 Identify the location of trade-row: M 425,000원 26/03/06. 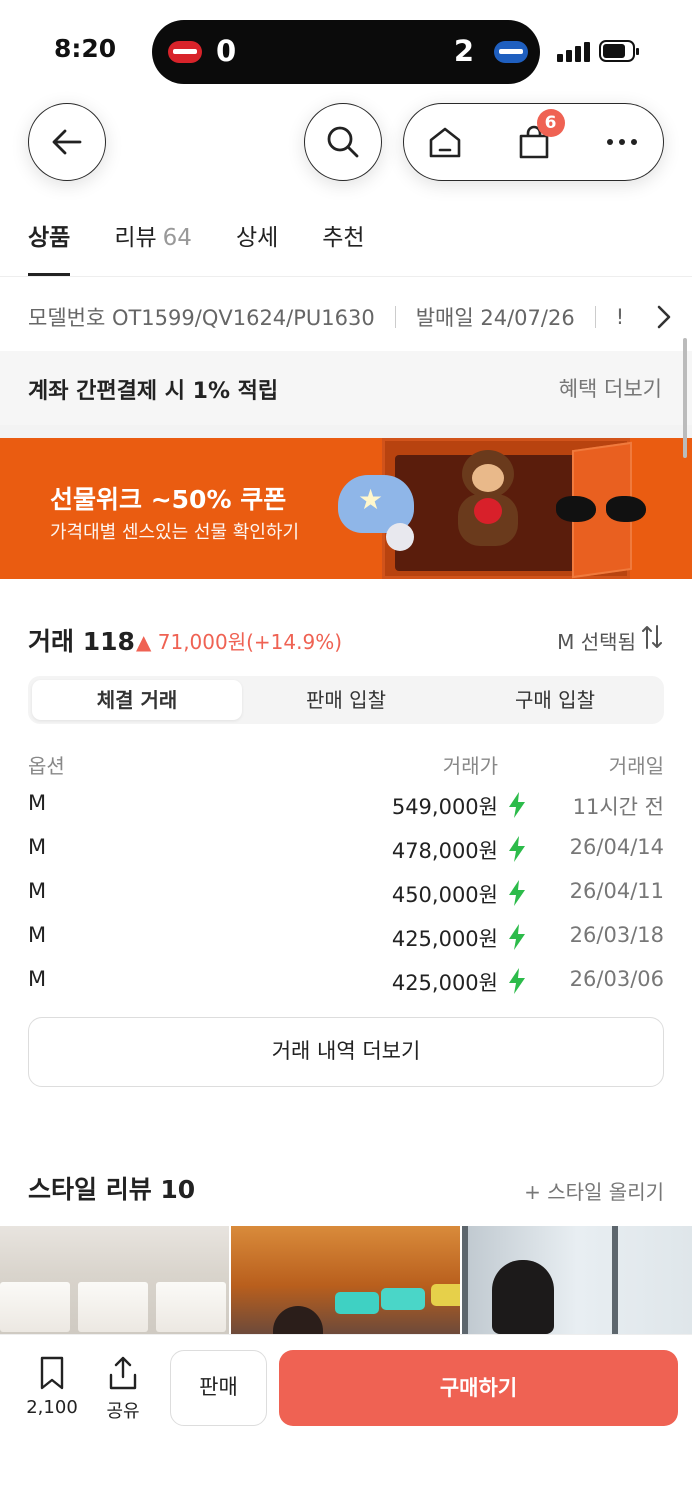
(346, 981).